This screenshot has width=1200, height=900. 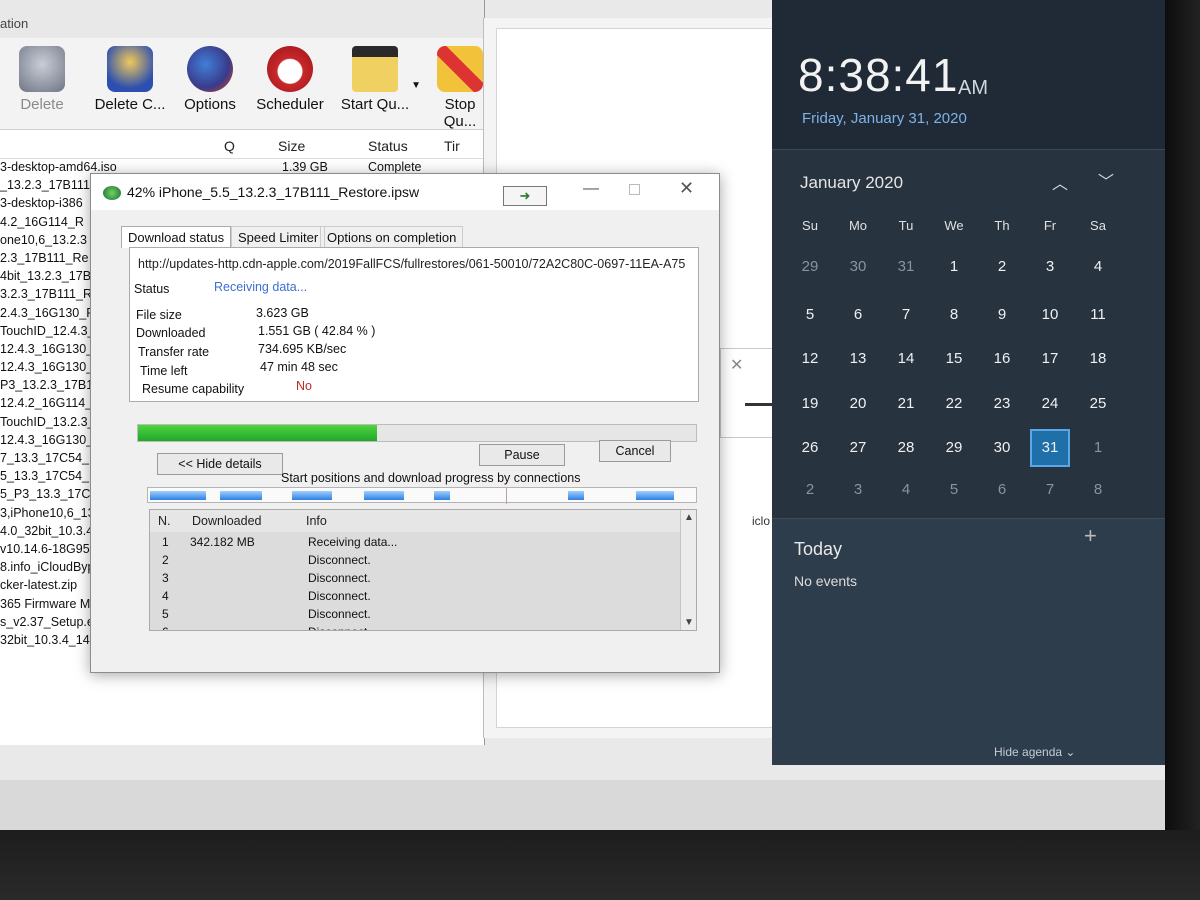 What do you see at coordinates (452, 146) in the screenshot?
I see `column-time: Tir` at bounding box center [452, 146].